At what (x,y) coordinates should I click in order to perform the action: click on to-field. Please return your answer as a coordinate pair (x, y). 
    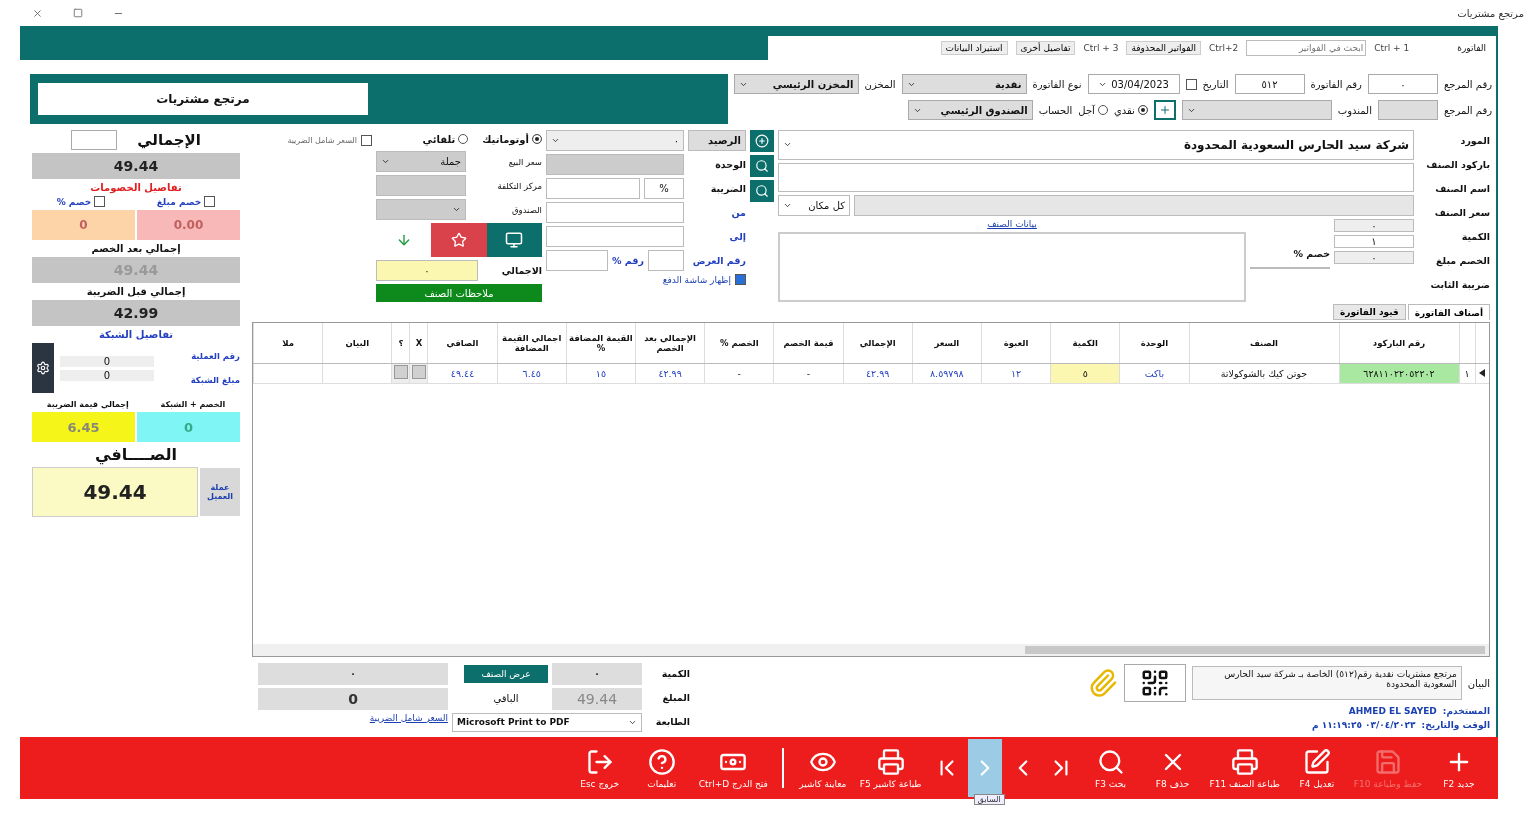
    Looking at the image, I should click on (615, 236).